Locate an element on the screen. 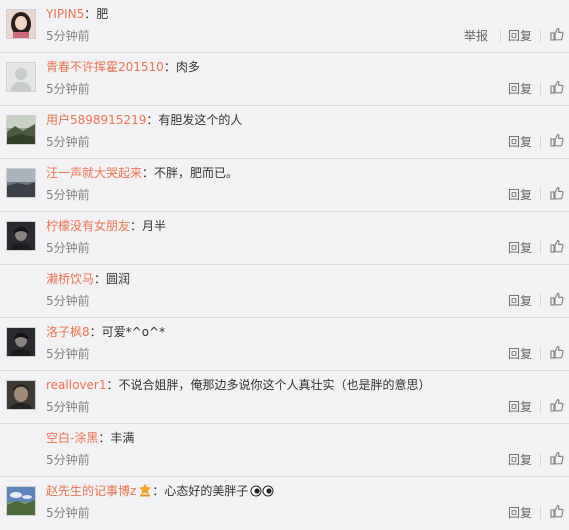  comment-row: 柠檬没有女朋友：月半 5分钟前 回复 is located at coordinates (284, 238).